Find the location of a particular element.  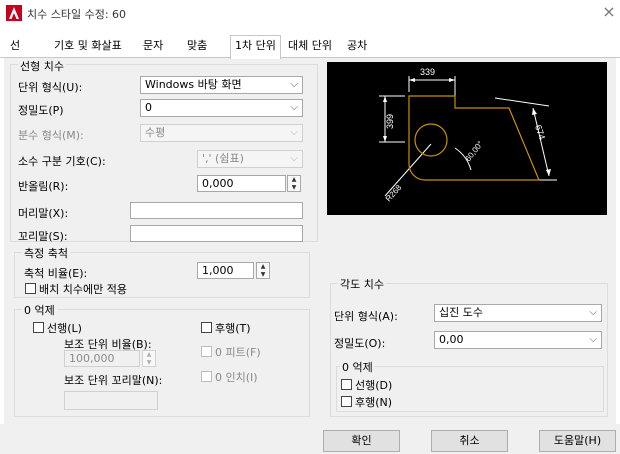

angular-leading-checkbox is located at coordinates (346, 384).